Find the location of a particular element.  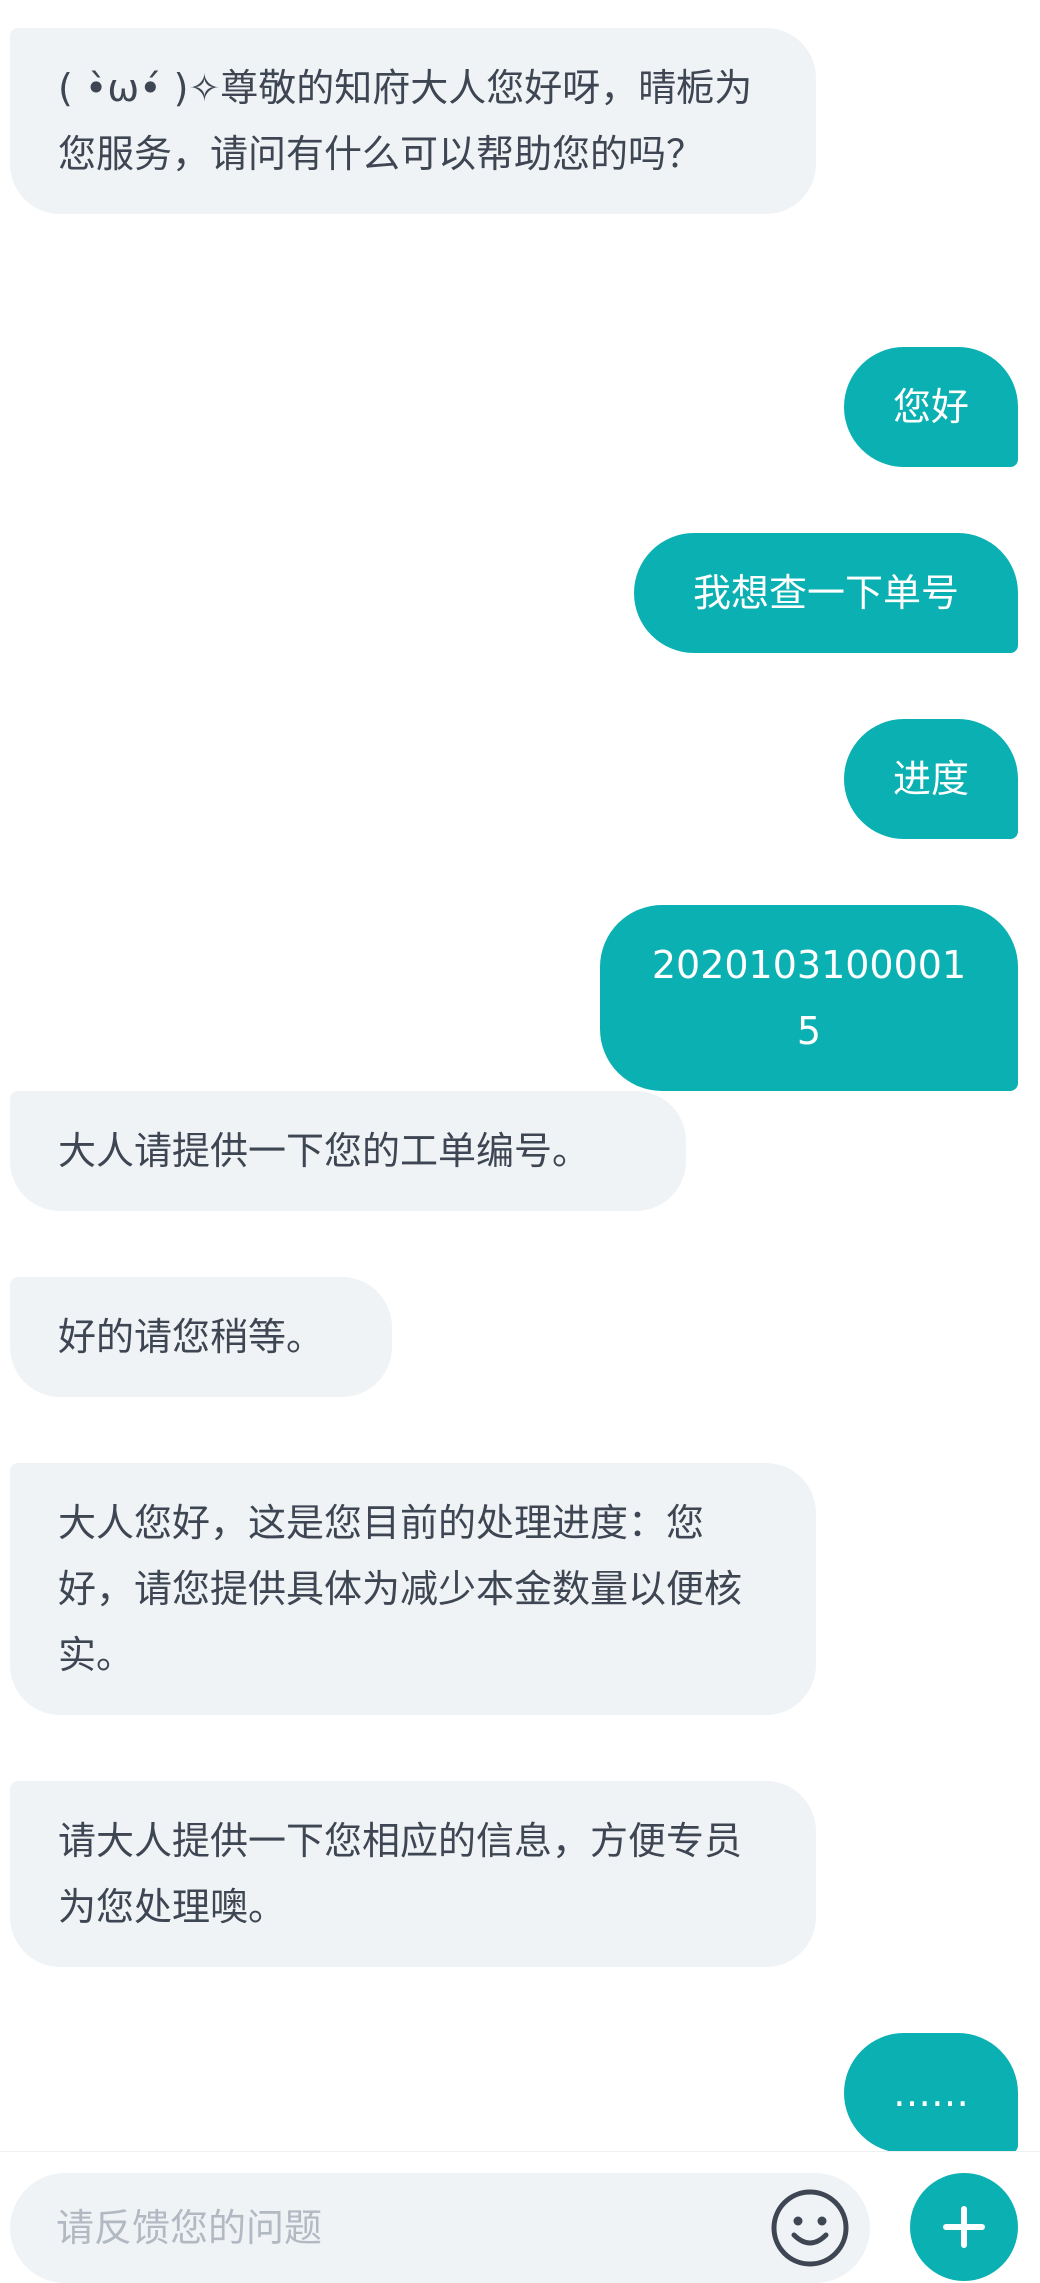

bot-message: 请大人提供一下您相应的信息，方便专员为您处理噢。 is located at coordinates (413, 1874).